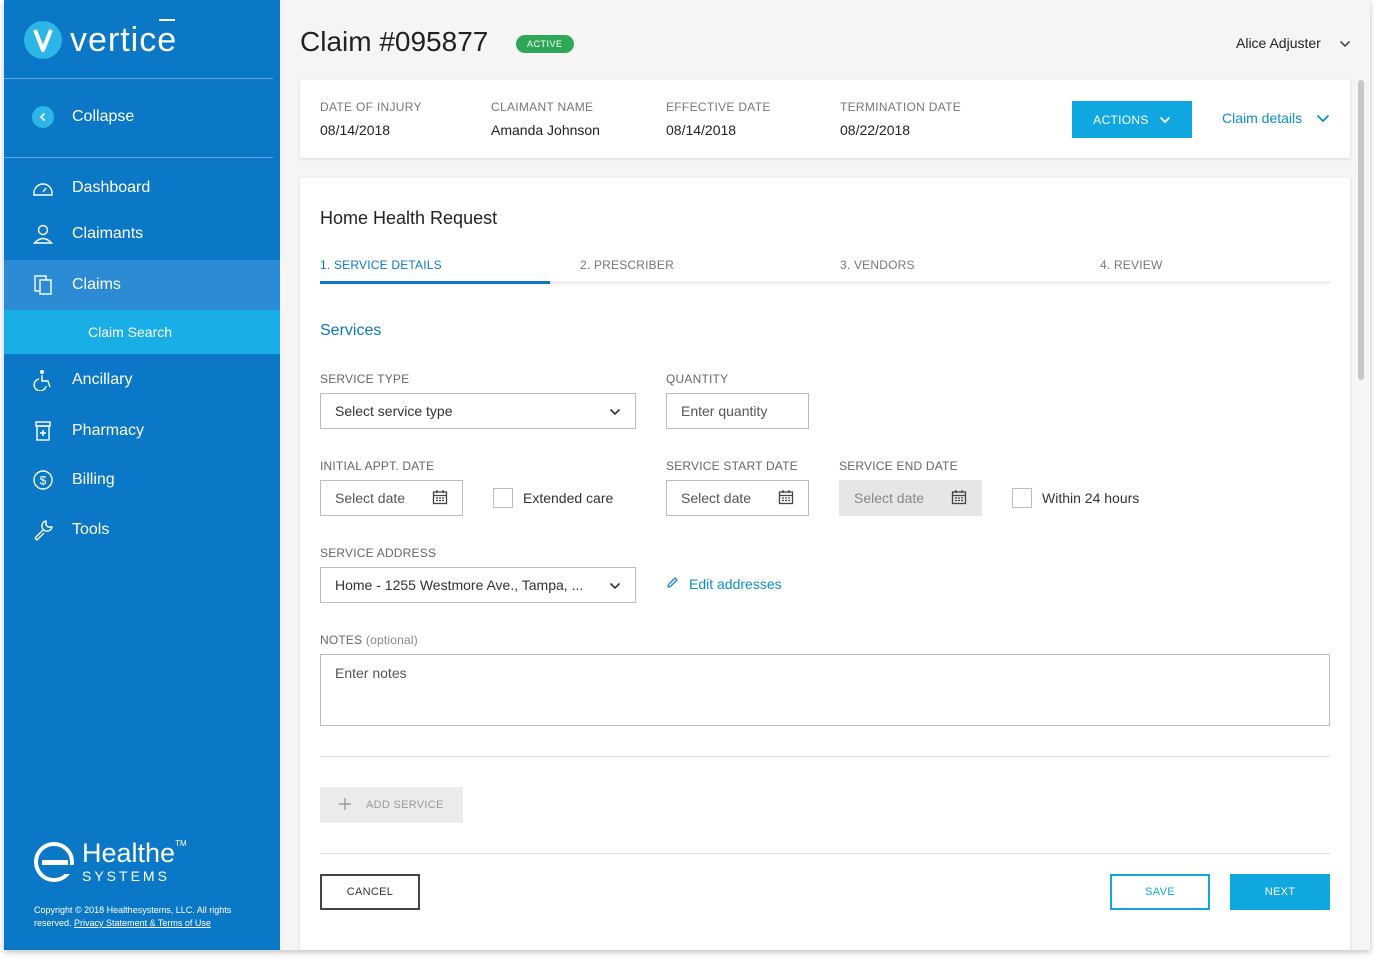  What do you see at coordinates (43, 234) in the screenshot?
I see `person-icon` at bounding box center [43, 234].